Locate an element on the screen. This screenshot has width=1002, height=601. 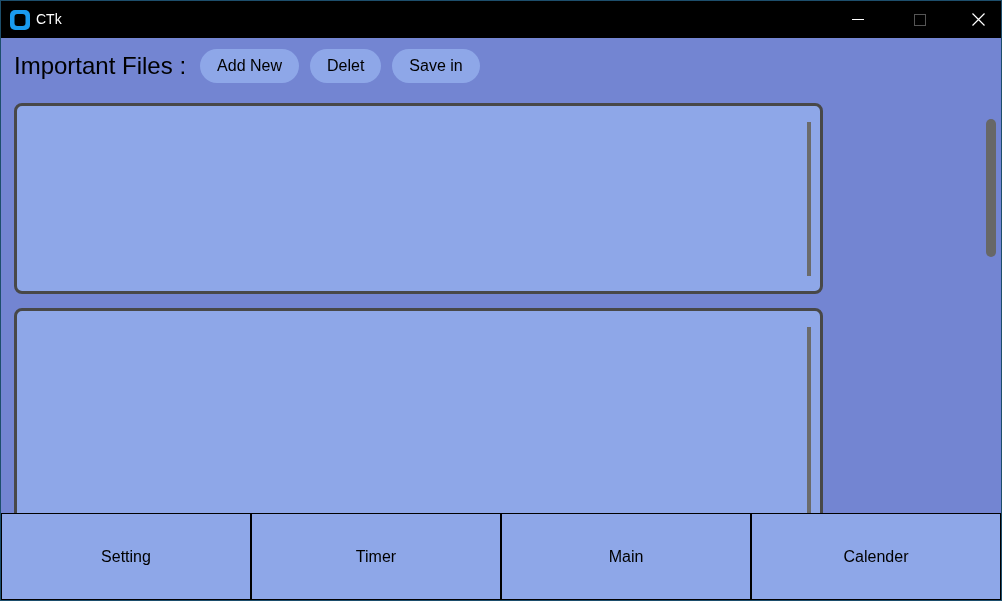
section-title: Important Files : is located at coordinates (100, 66).